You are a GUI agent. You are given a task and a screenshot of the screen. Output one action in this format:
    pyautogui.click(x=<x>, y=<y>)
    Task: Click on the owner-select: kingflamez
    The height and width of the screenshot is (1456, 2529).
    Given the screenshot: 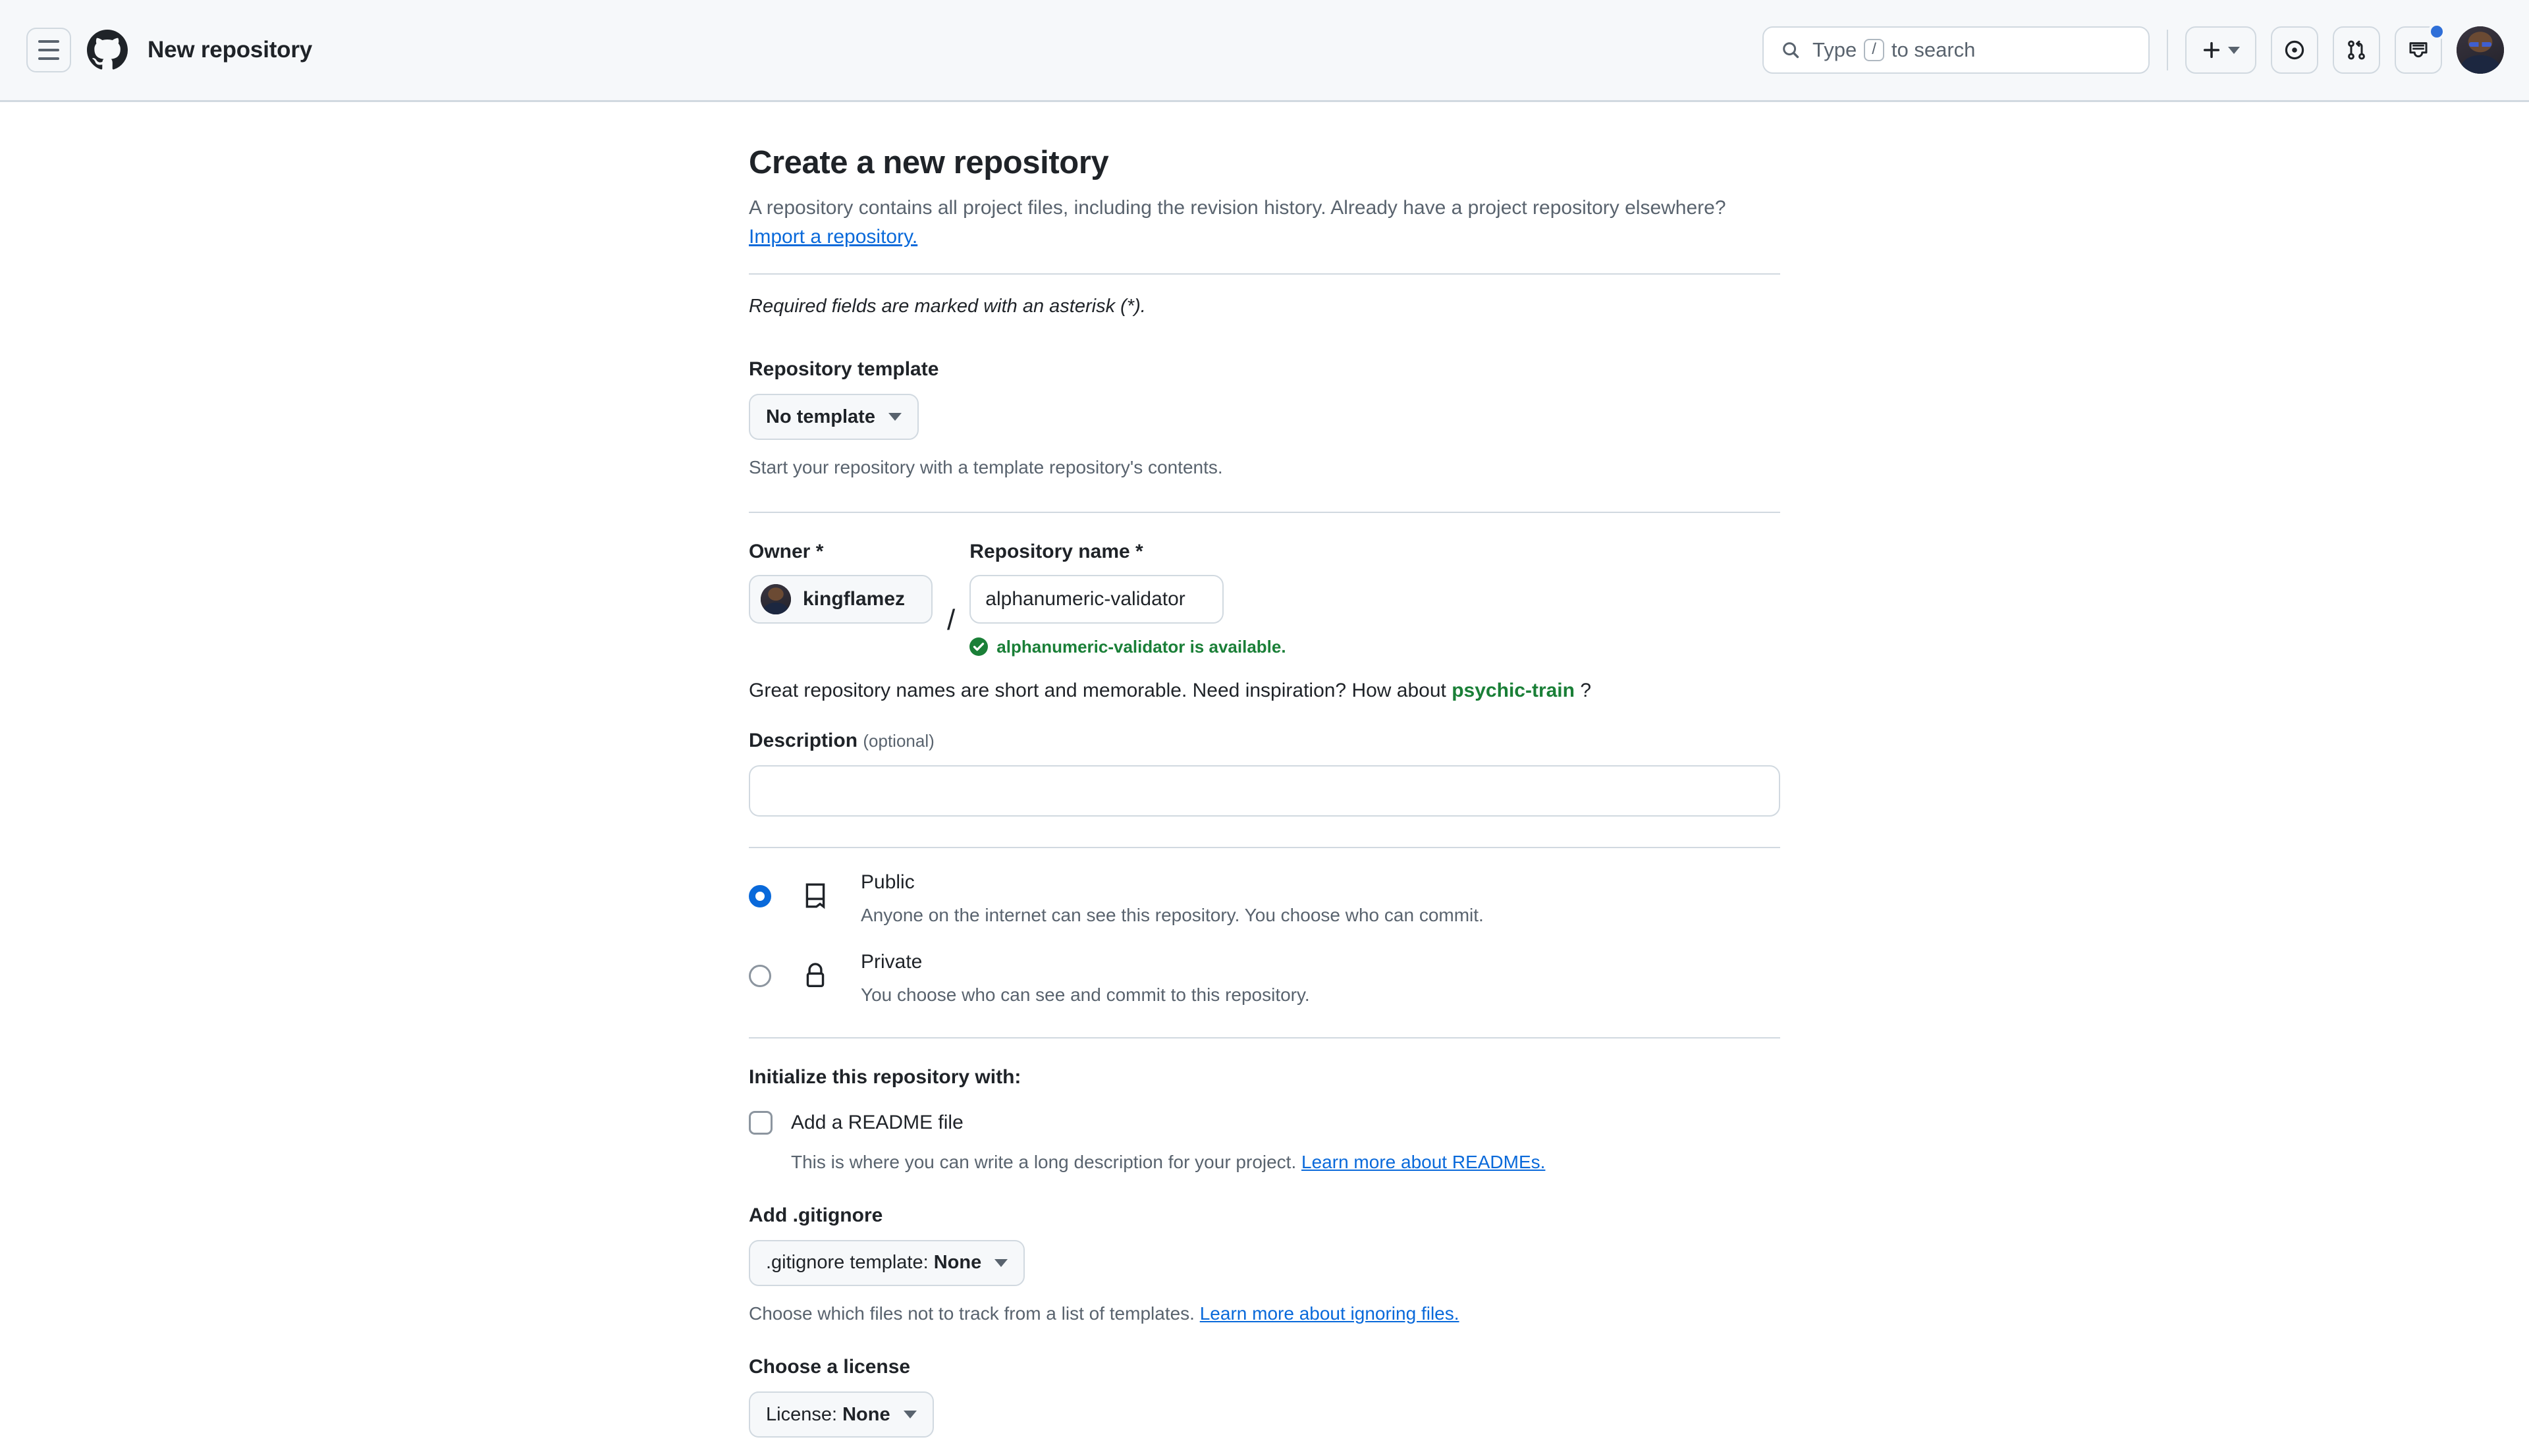 What is the action you would take?
    pyautogui.click(x=841, y=599)
    